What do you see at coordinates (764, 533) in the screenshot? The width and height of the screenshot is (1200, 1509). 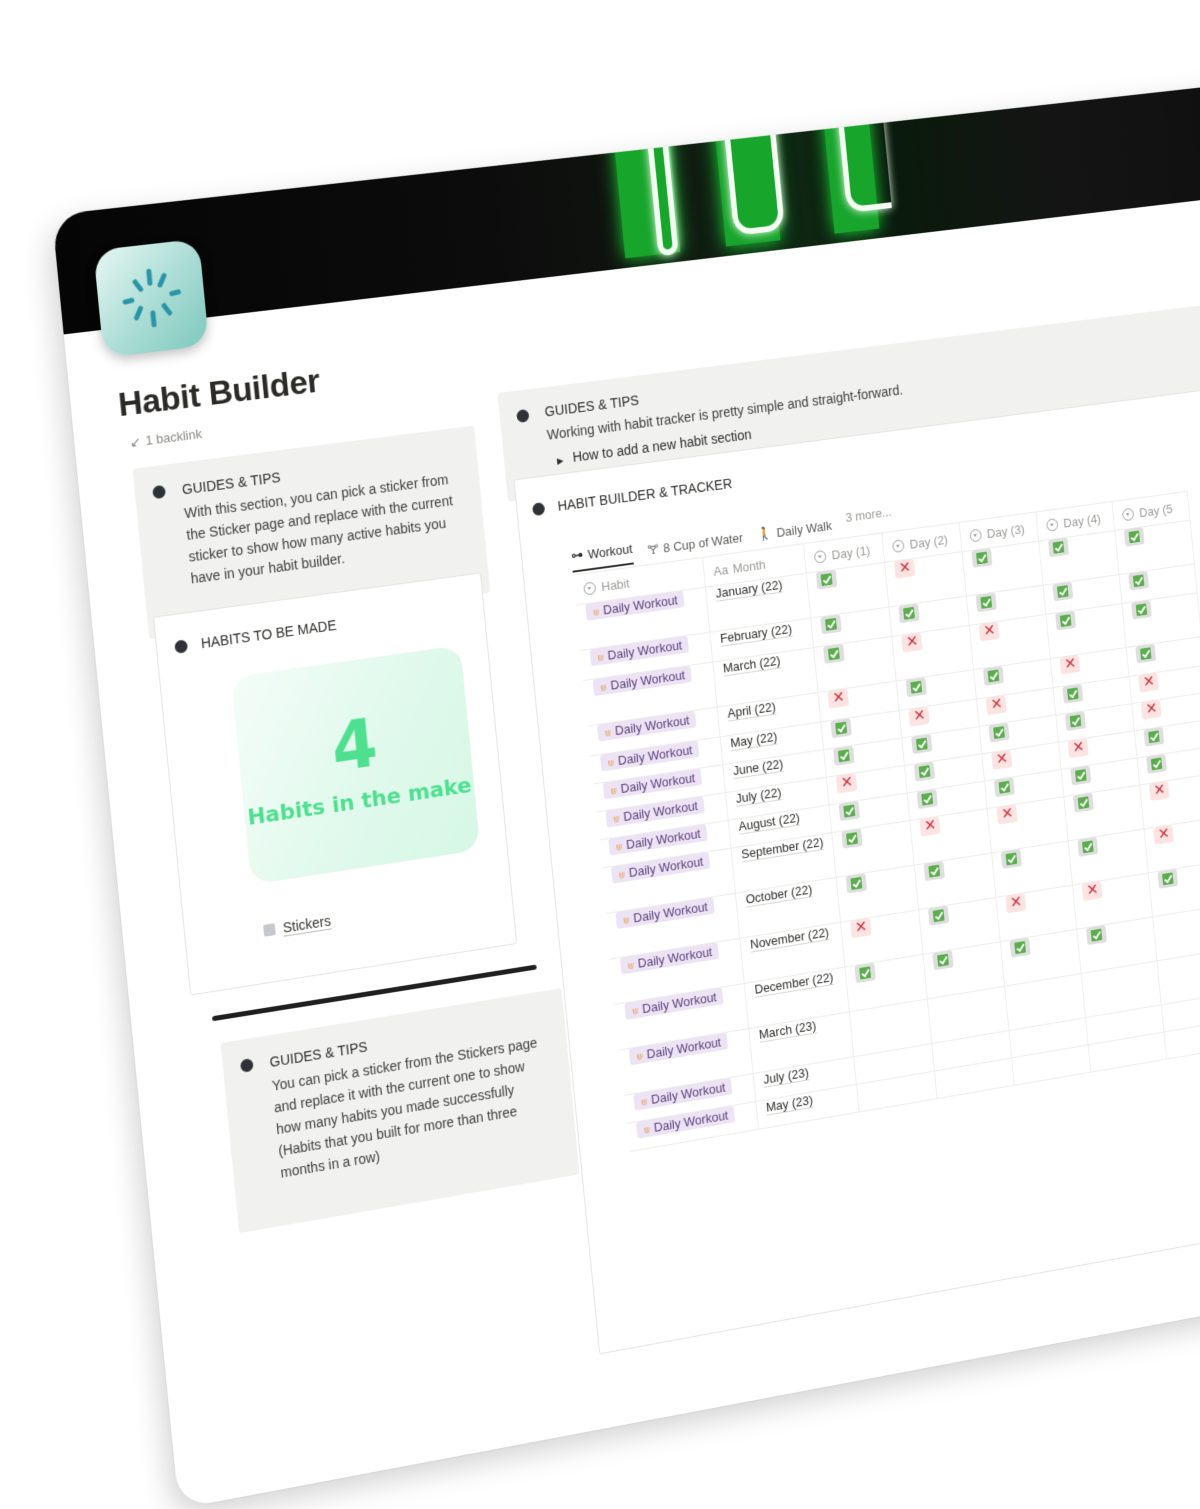 I see `walking-person-icon: 🚶` at bounding box center [764, 533].